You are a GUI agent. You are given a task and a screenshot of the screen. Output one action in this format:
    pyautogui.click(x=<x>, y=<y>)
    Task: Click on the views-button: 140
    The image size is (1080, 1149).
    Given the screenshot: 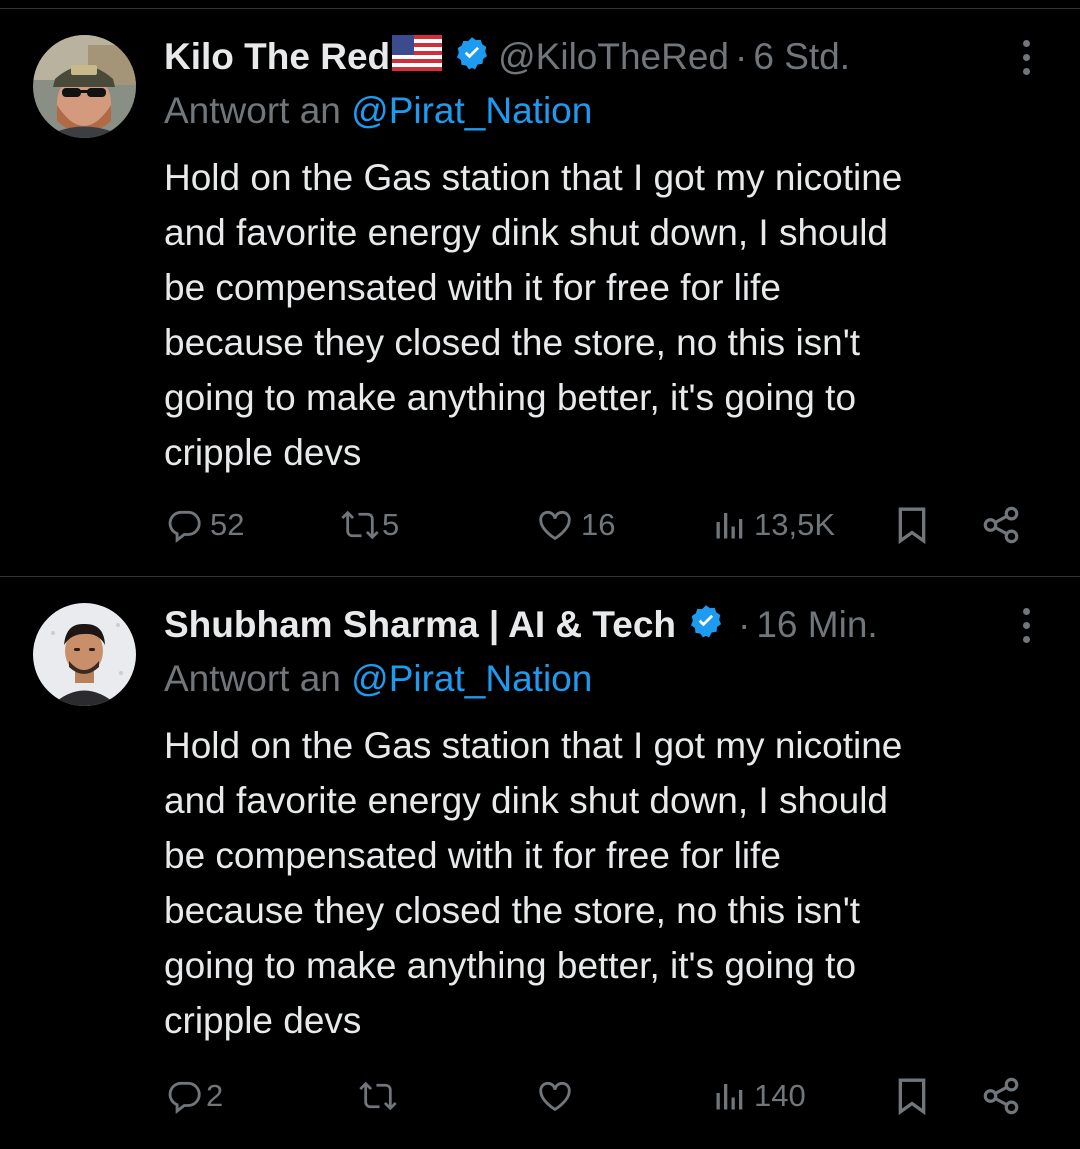 What is the action you would take?
    pyautogui.click(x=759, y=1096)
    